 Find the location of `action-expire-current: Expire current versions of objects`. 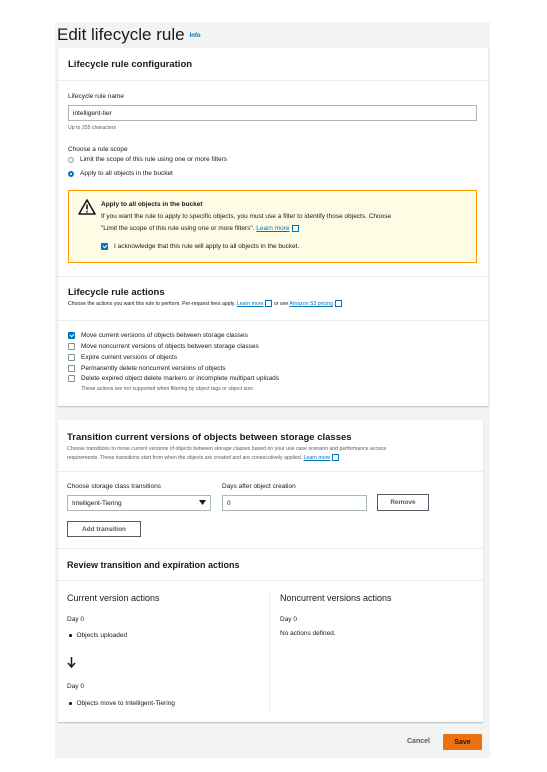

action-expire-current: Expire current versions of objects is located at coordinates (122, 357).